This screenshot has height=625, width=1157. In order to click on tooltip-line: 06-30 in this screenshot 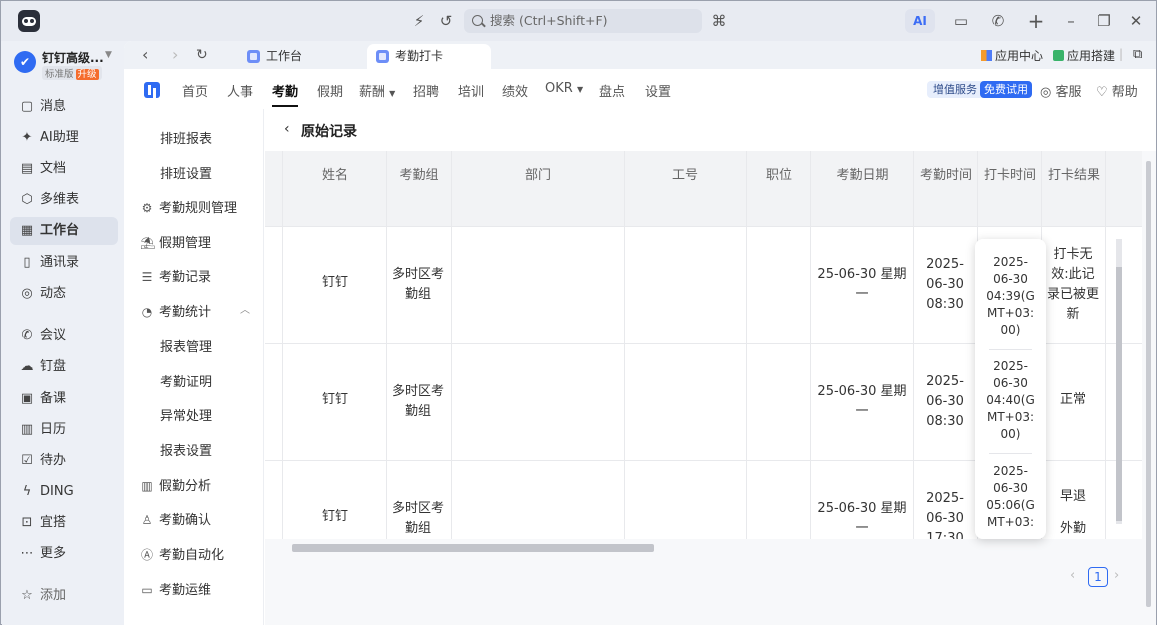, I will do `click(1010, 279)`.